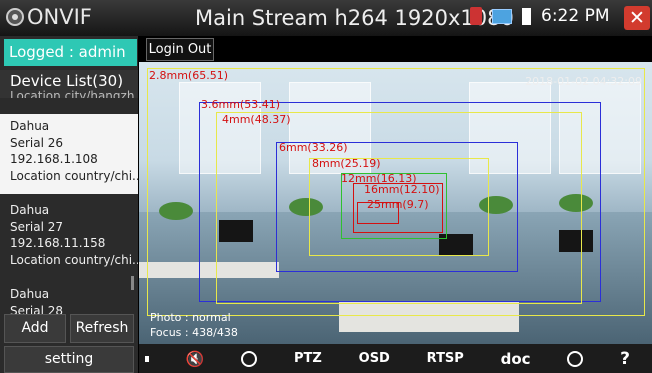  Describe the element at coordinates (15, 17) in the screenshot. I see `onvif-logo-icon` at that location.